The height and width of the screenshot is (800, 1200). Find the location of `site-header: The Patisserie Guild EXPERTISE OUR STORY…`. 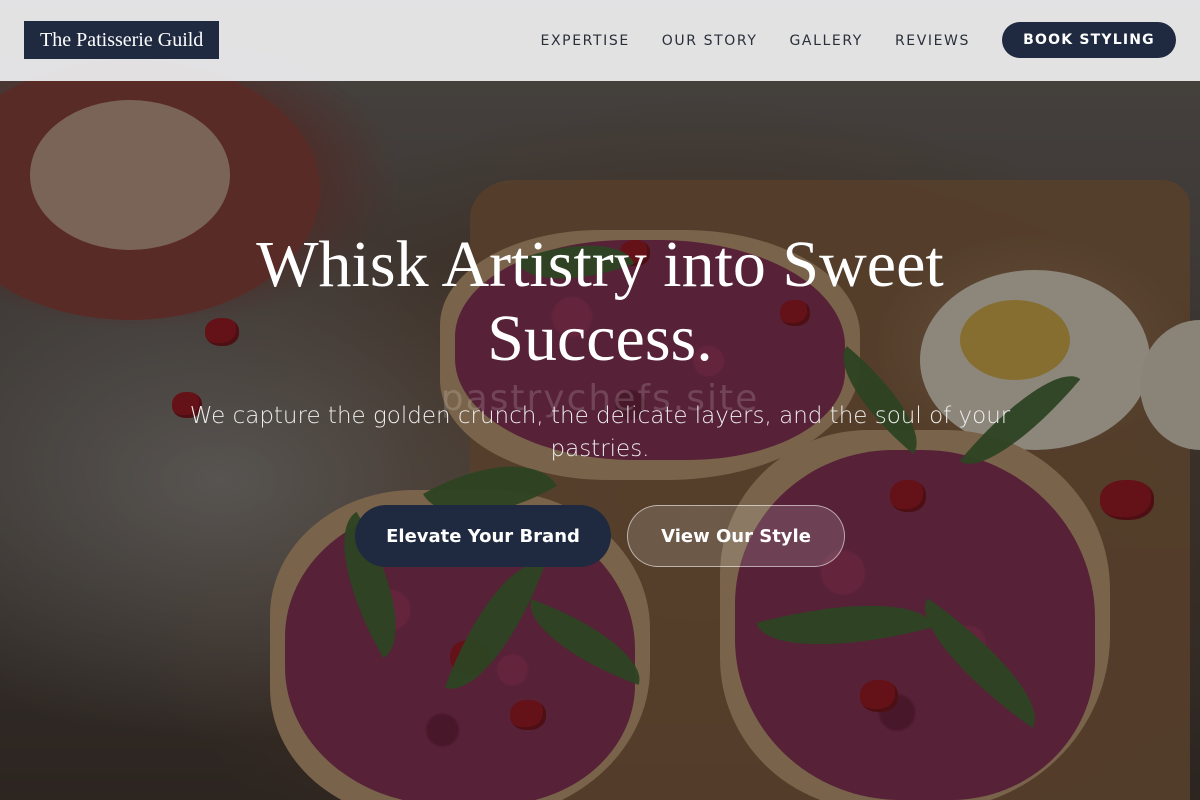

site-header: The Patisserie Guild EXPERTISE OUR STORY… is located at coordinates (600, 40).